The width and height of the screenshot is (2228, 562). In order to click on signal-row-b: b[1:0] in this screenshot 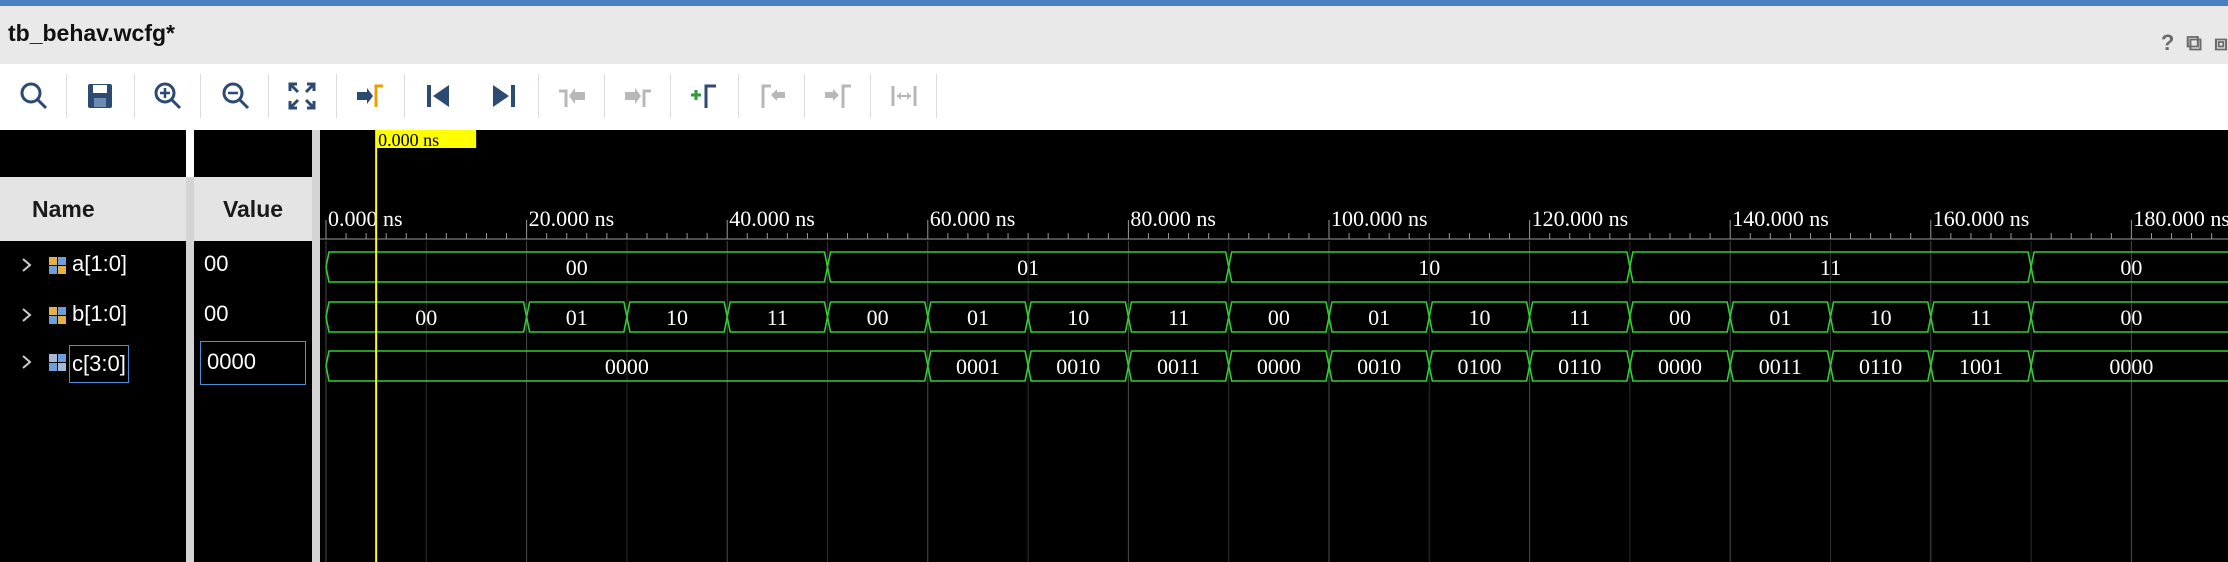, I will do `click(93, 316)`.